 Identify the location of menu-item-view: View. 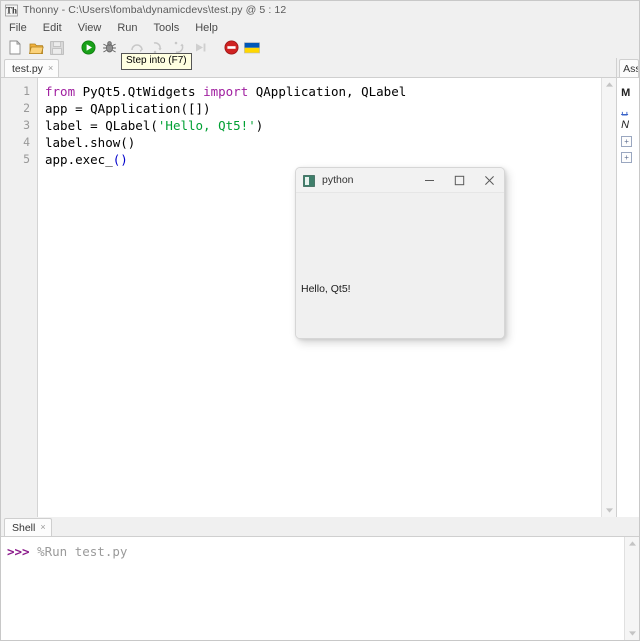
(90, 28).